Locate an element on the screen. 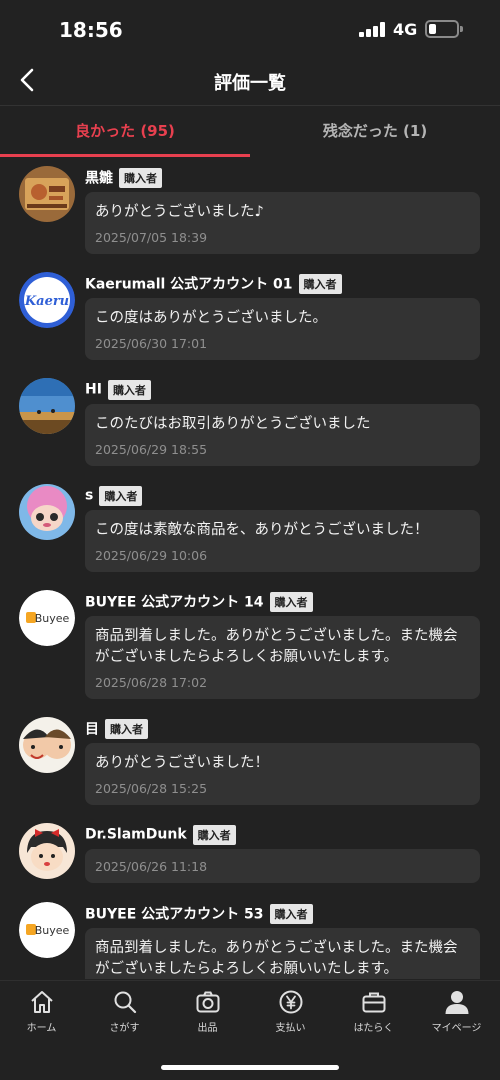 Image resolution: width=500 pixels, height=1080 pixels. battery-icon is located at coordinates (442, 29).